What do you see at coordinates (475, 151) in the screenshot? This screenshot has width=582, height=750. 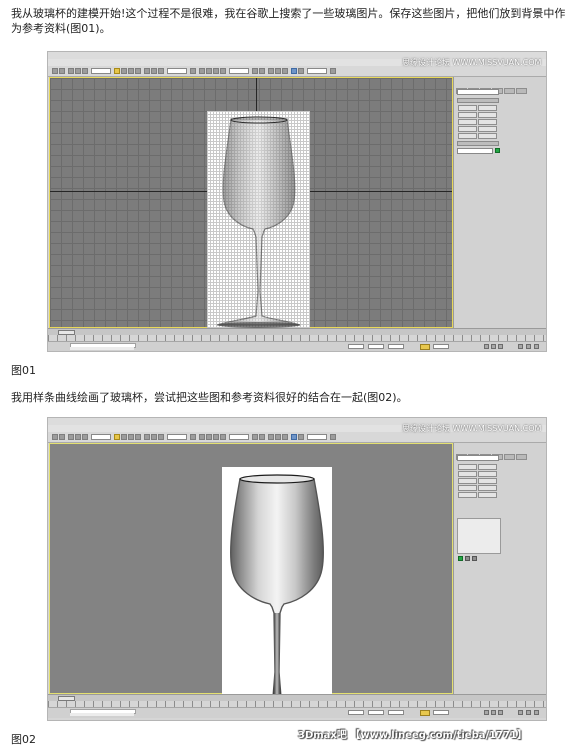 I see `object-name-field` at bounding box center [475, 151].